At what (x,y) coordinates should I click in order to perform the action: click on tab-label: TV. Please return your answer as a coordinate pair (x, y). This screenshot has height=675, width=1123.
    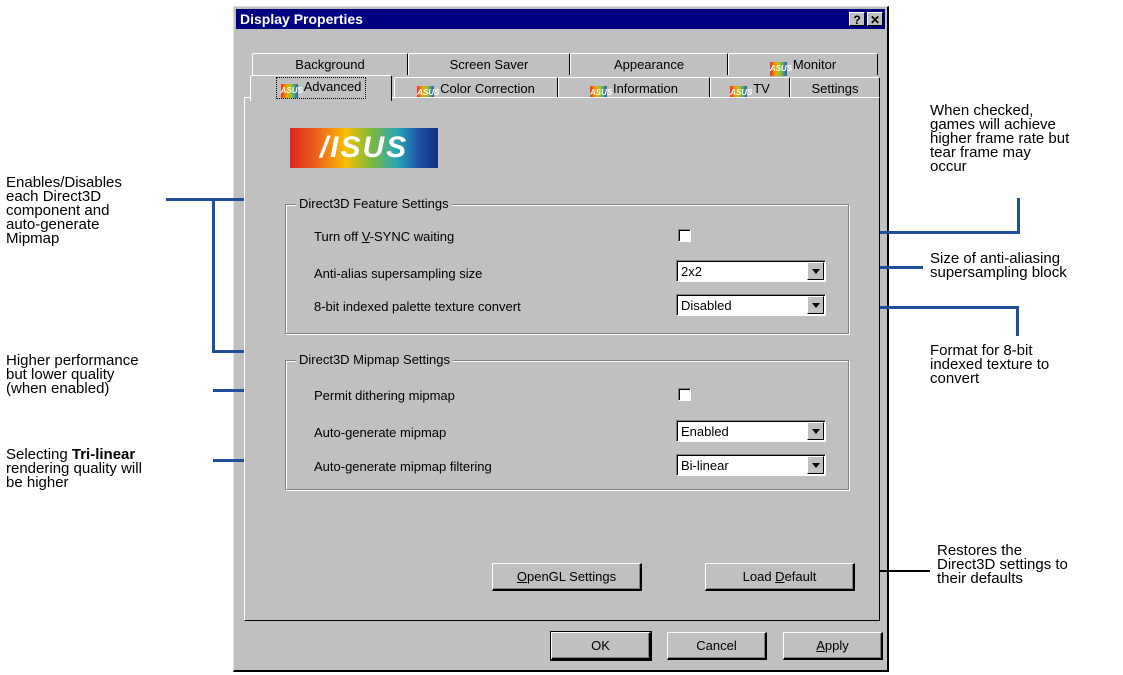
    Looking at the image, I should click on (761, 88).